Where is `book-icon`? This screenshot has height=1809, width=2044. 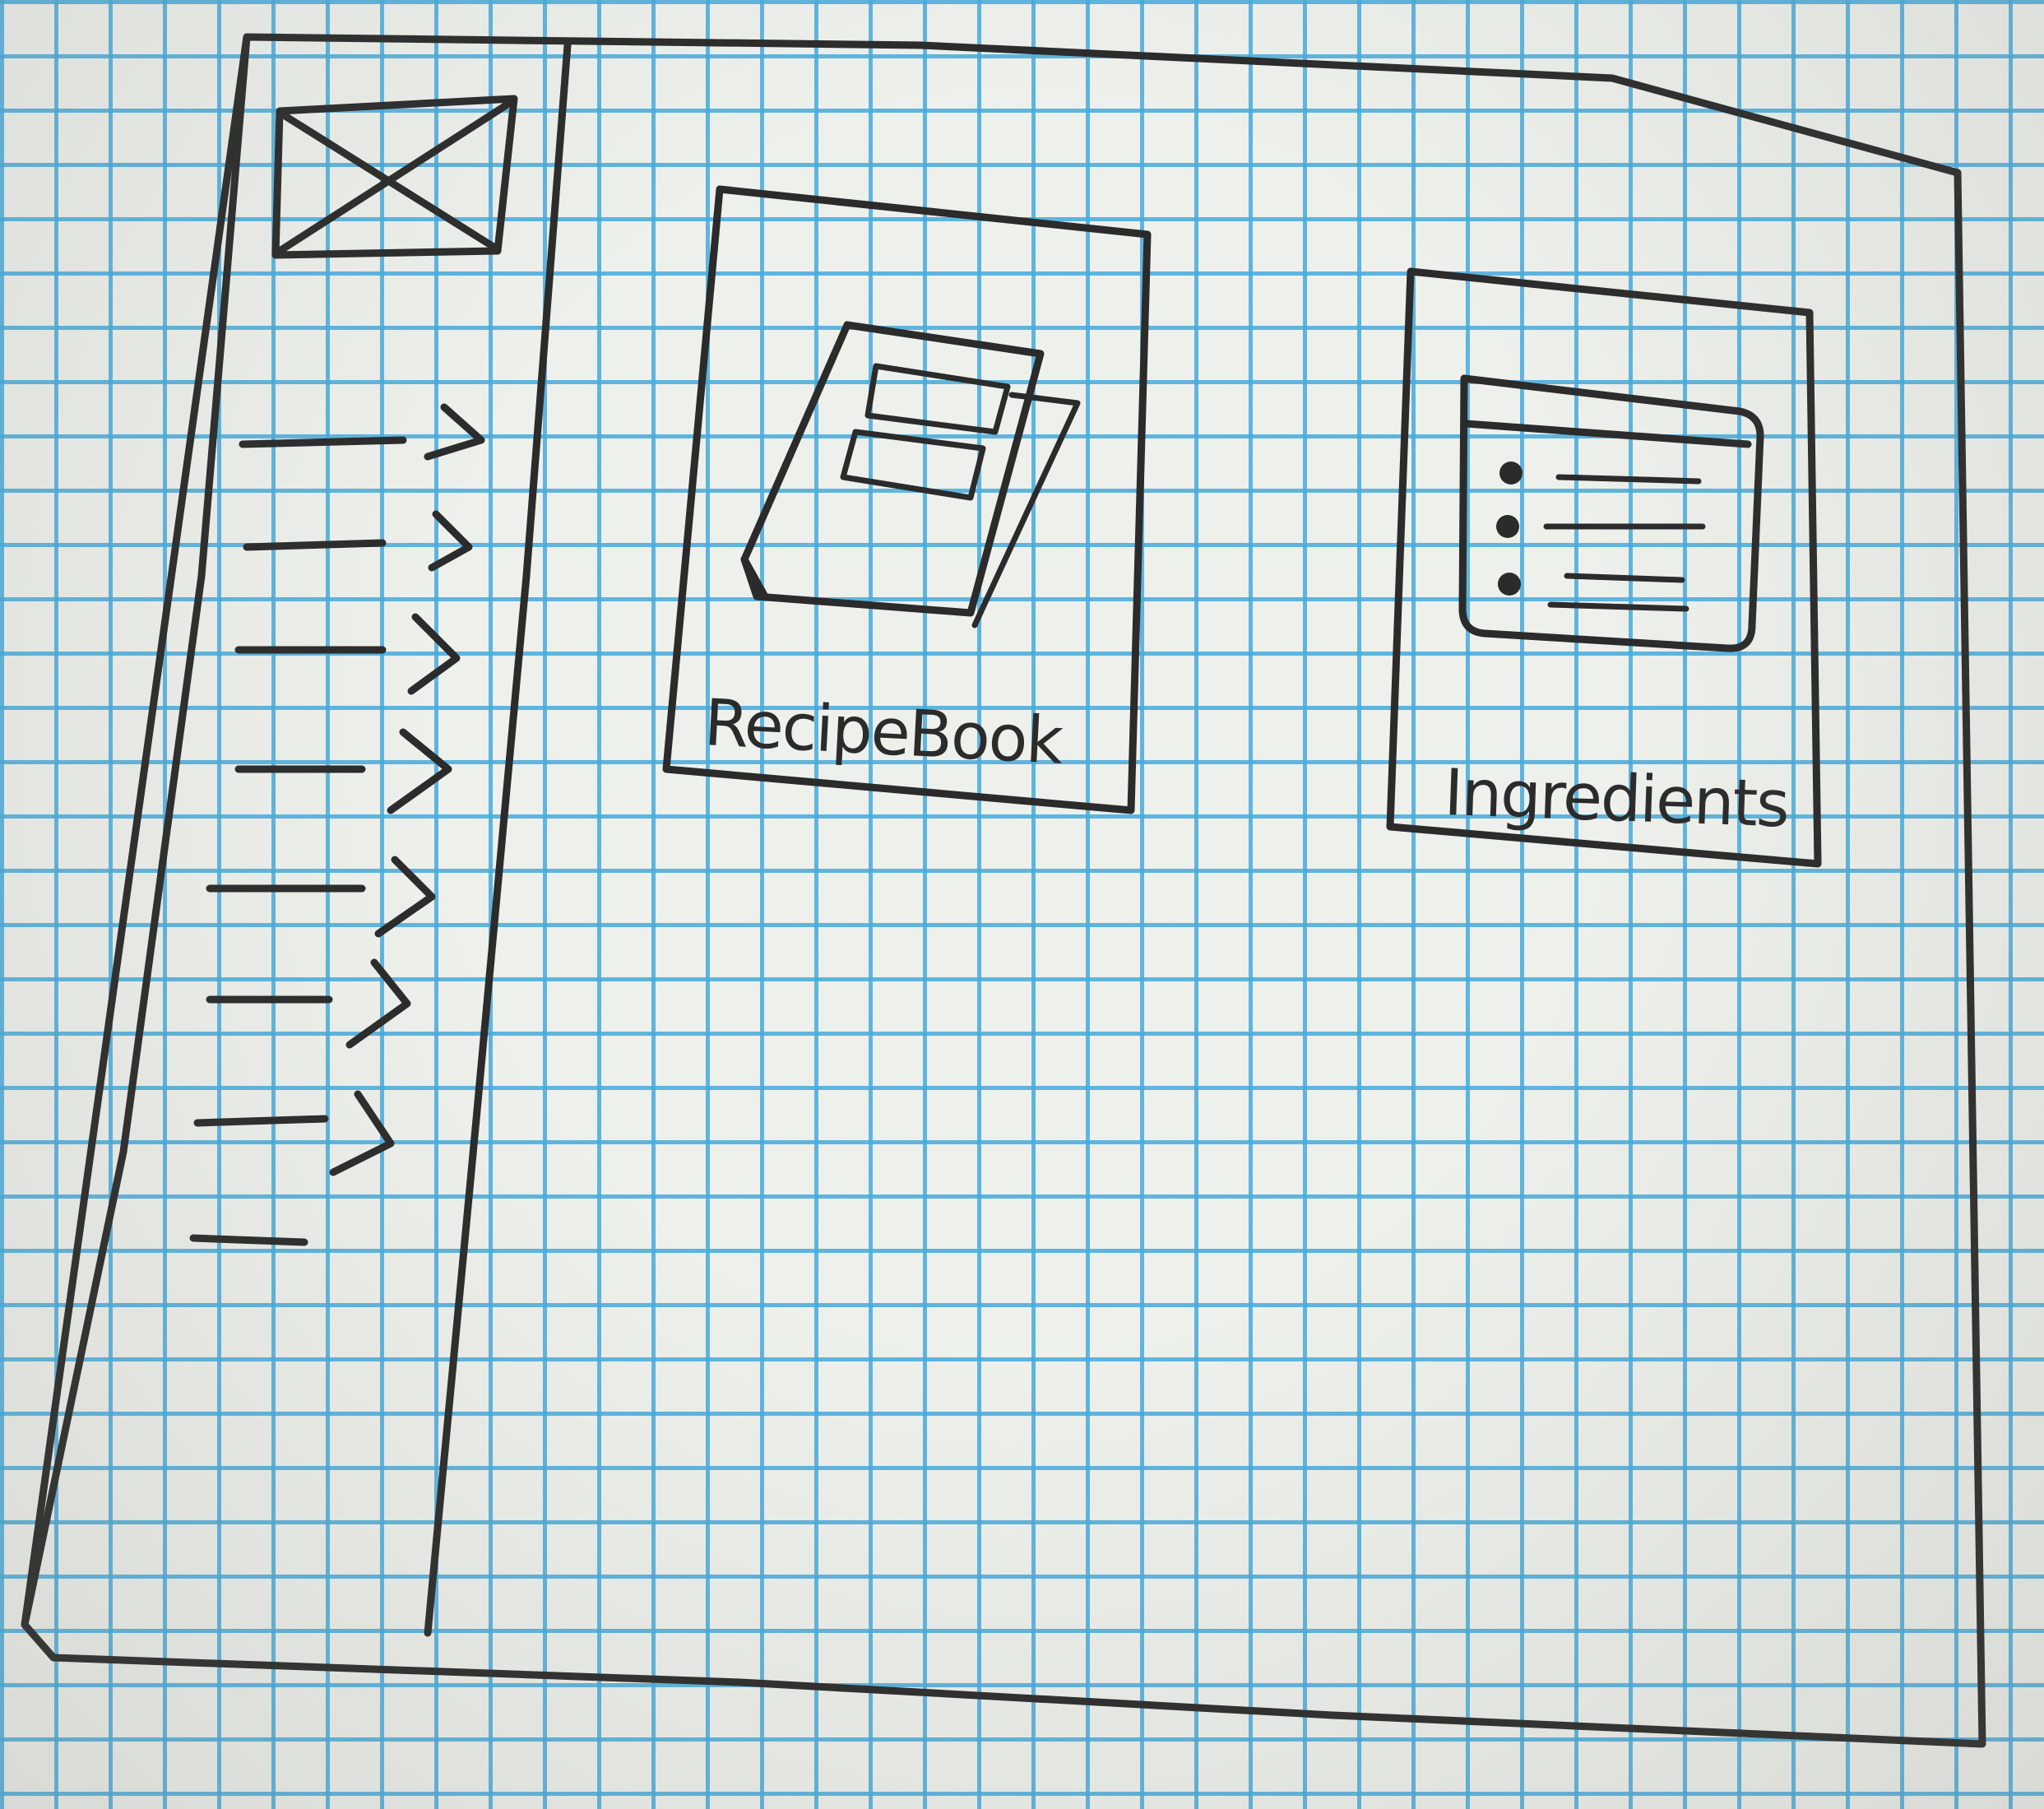
book-icon is located at coordinates (911, 475).